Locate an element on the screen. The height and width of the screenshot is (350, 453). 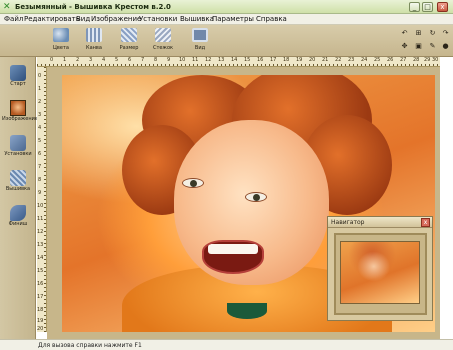
colors-button: Цвета is located at coordinates (61, 41).